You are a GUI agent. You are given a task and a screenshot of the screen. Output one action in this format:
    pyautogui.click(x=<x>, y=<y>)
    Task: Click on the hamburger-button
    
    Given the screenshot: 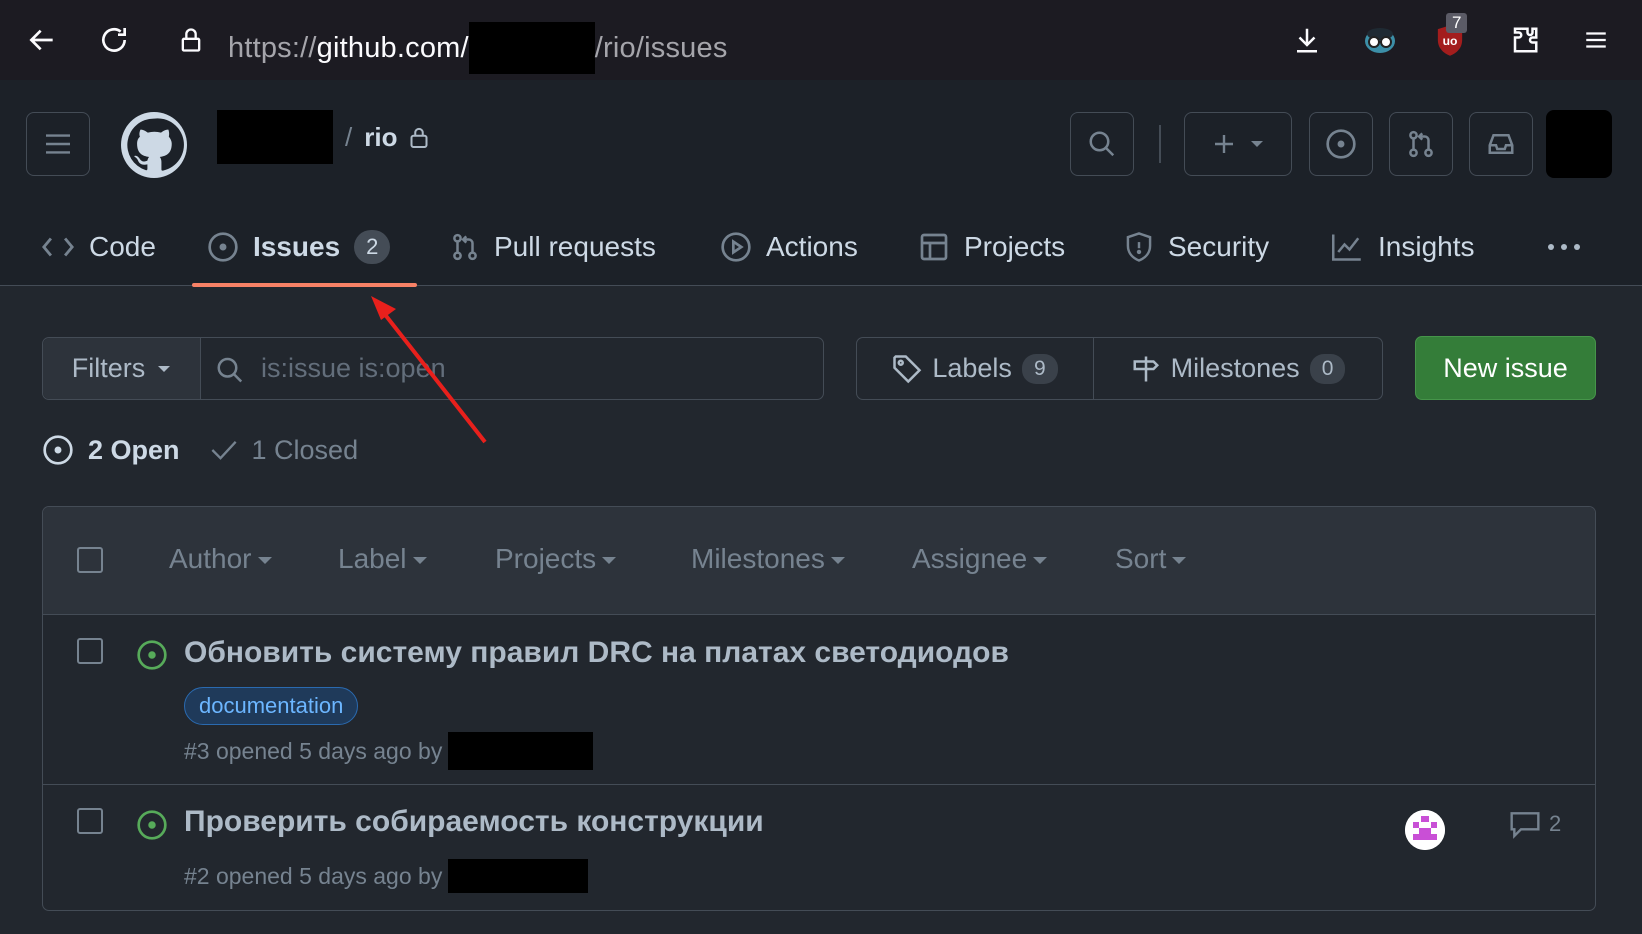 What is the action you would take?
    pyautogui.click(x=58, y=144)
    